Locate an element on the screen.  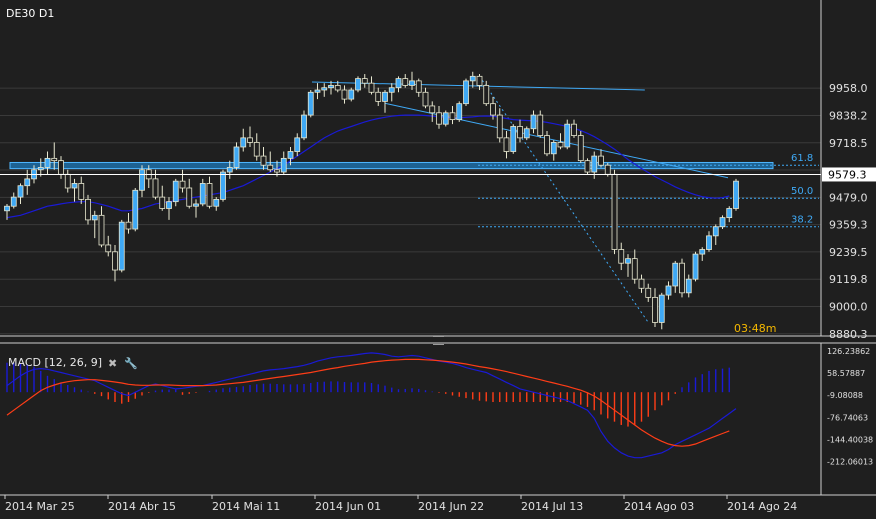
wrench-icon: 🔧 is located at coordinates (131, 363).